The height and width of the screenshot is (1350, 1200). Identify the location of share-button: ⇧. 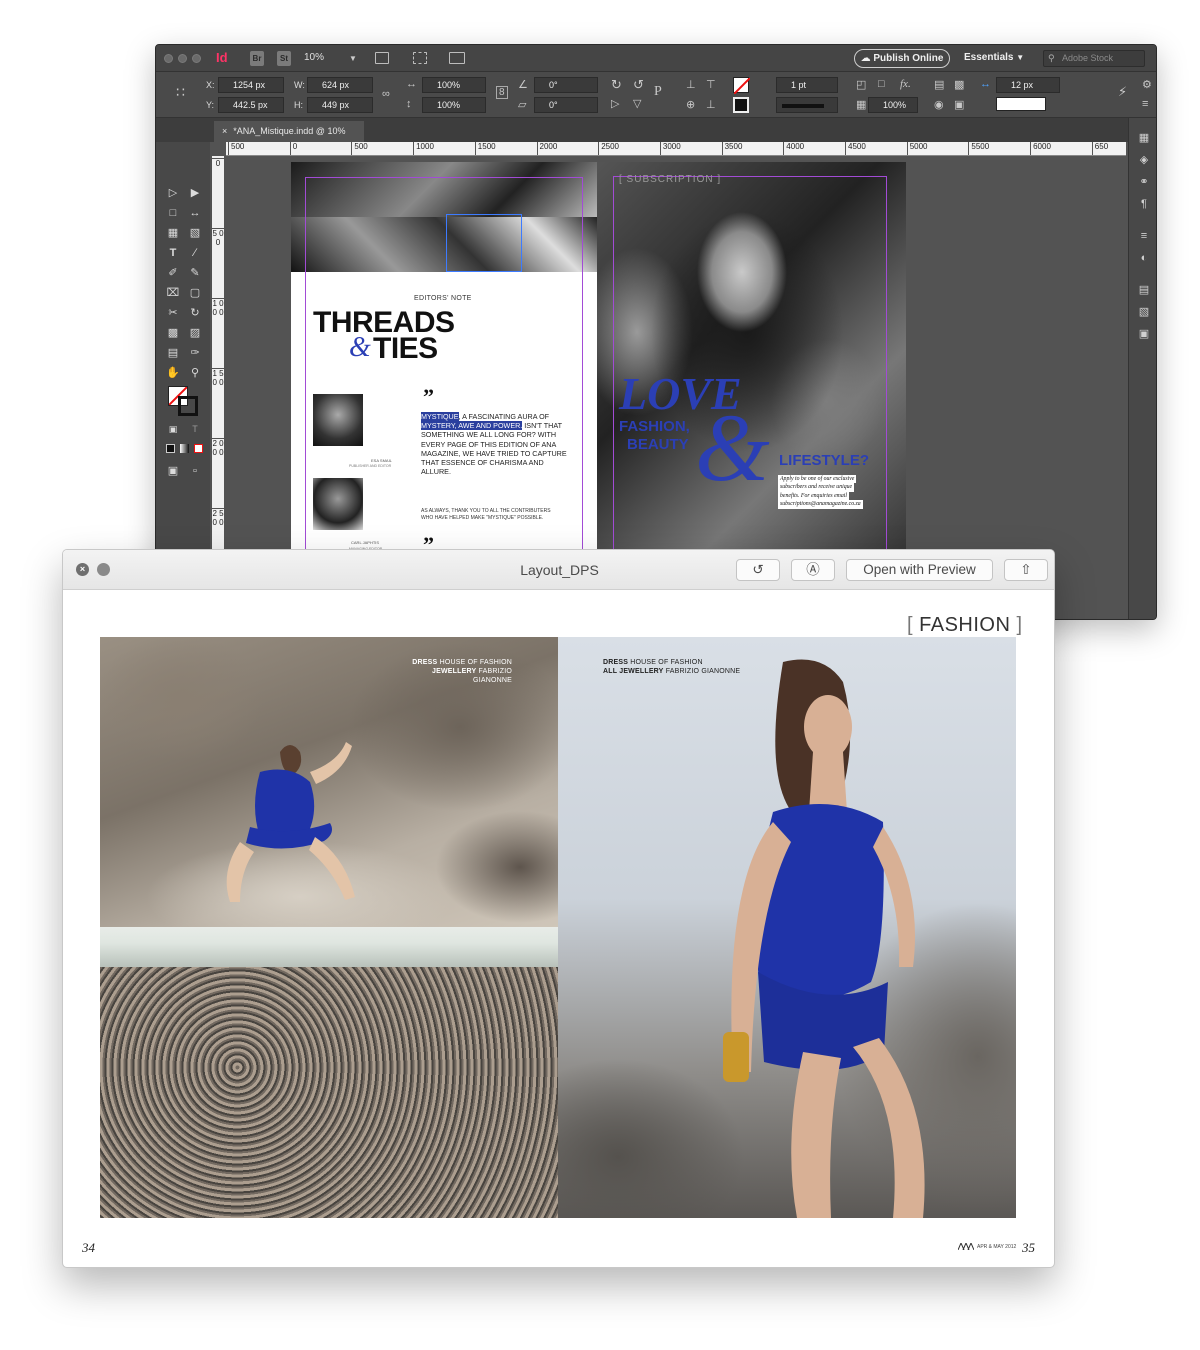
(1026, 570).